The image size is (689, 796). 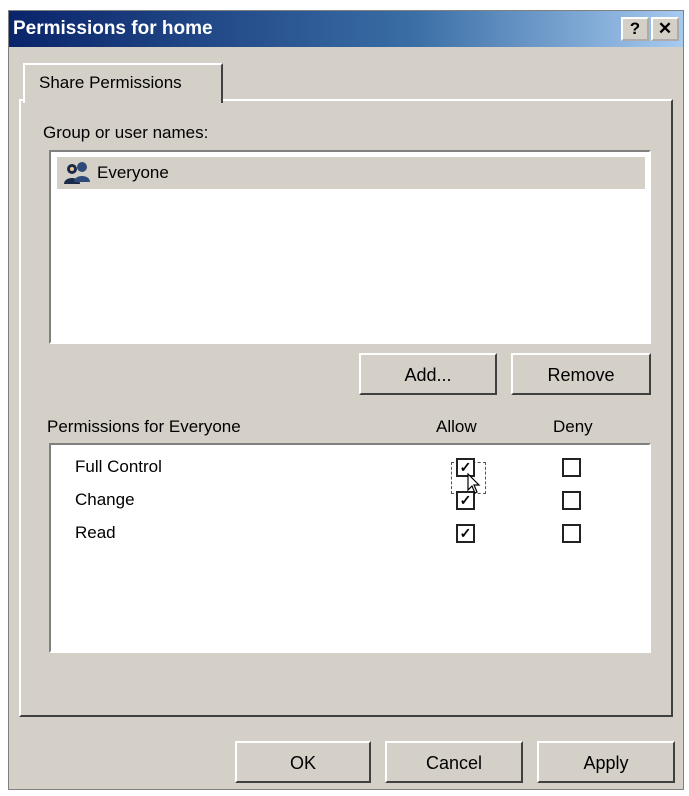 What do you see at coordinates (77, 173) in the screenshot?
I see `users-icon` at bounding box center [77, 173].